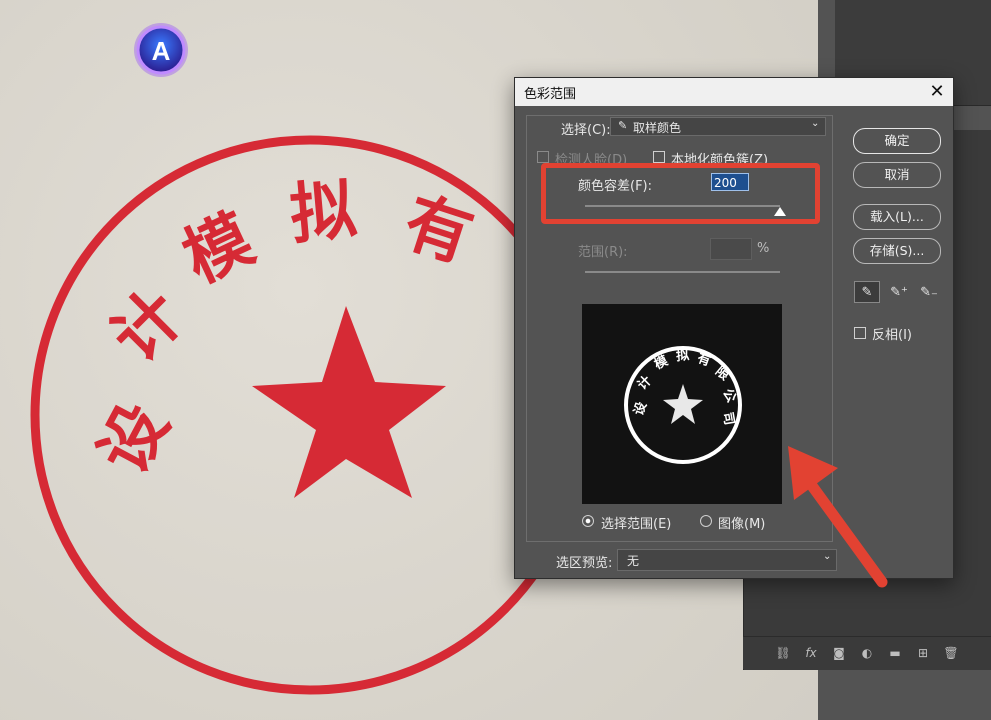 This screenshot has width=991, height=720. I want to click on eyedropper-small-icon: ✎, so click(623, 125).